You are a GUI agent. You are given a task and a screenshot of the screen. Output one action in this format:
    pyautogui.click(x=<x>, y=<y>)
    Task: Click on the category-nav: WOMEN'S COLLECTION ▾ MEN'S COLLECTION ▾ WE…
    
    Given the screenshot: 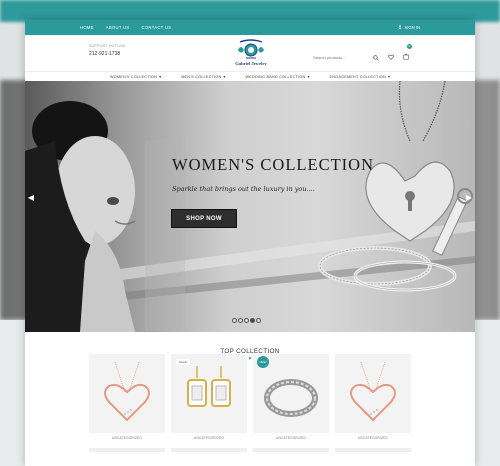 What is the action you would take?
    pyautogui.click(x=250, y=76)
    